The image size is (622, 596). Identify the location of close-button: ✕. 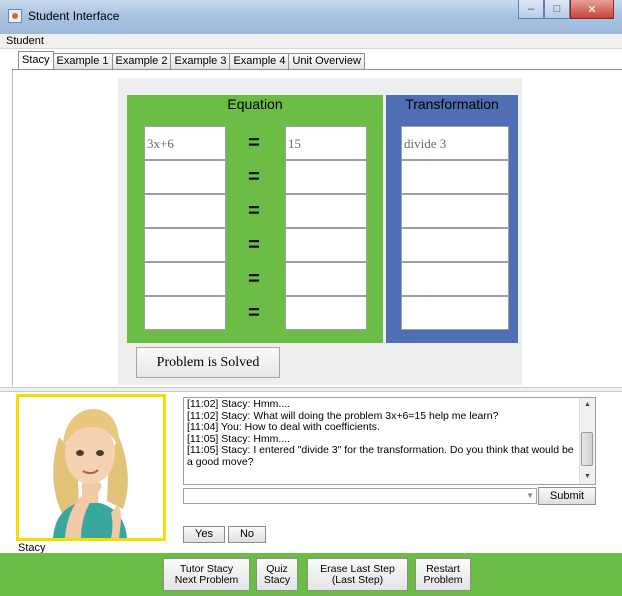
(592, 9).